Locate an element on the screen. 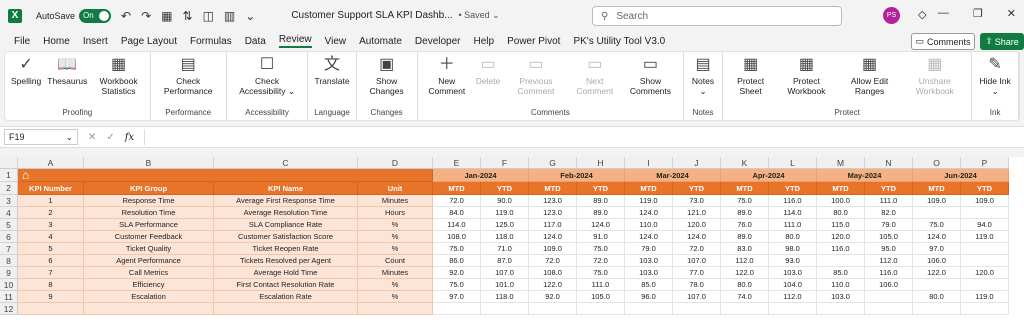  value-cell: 105.0 is located at coordinates (601, 297).